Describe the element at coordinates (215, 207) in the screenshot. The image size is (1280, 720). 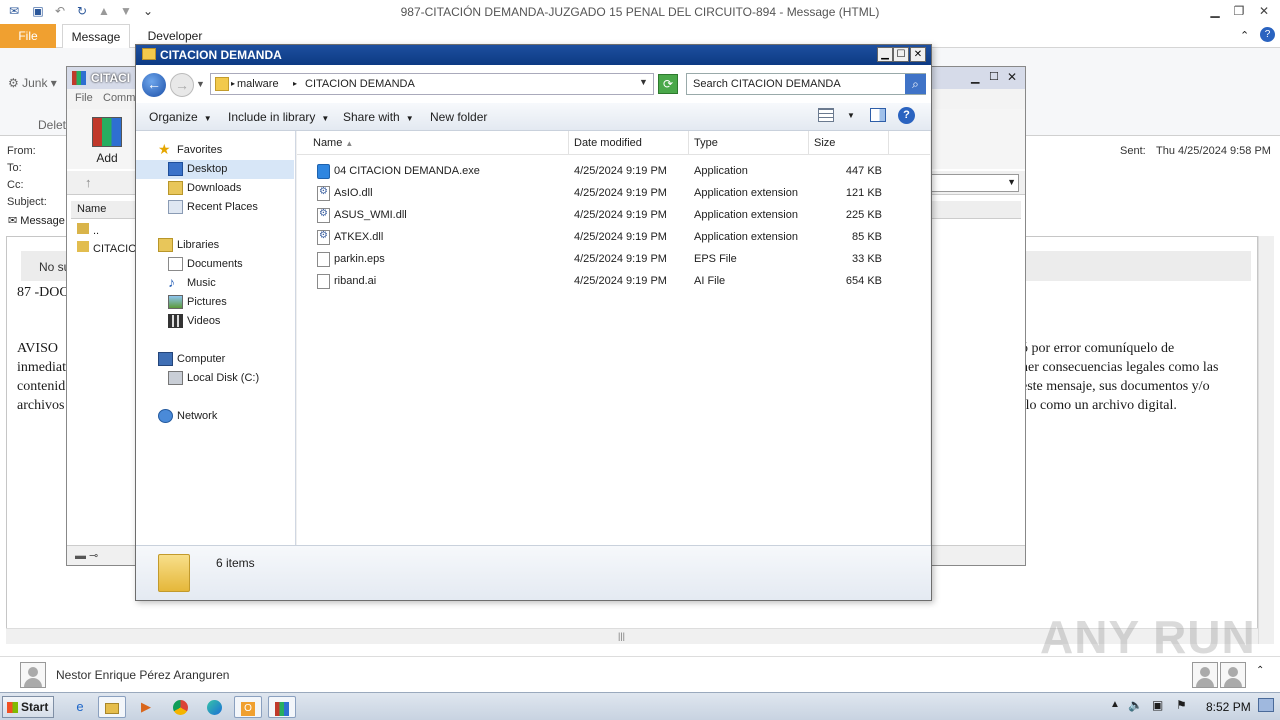
I see `nav-recent-places: Recent Places` at that location.